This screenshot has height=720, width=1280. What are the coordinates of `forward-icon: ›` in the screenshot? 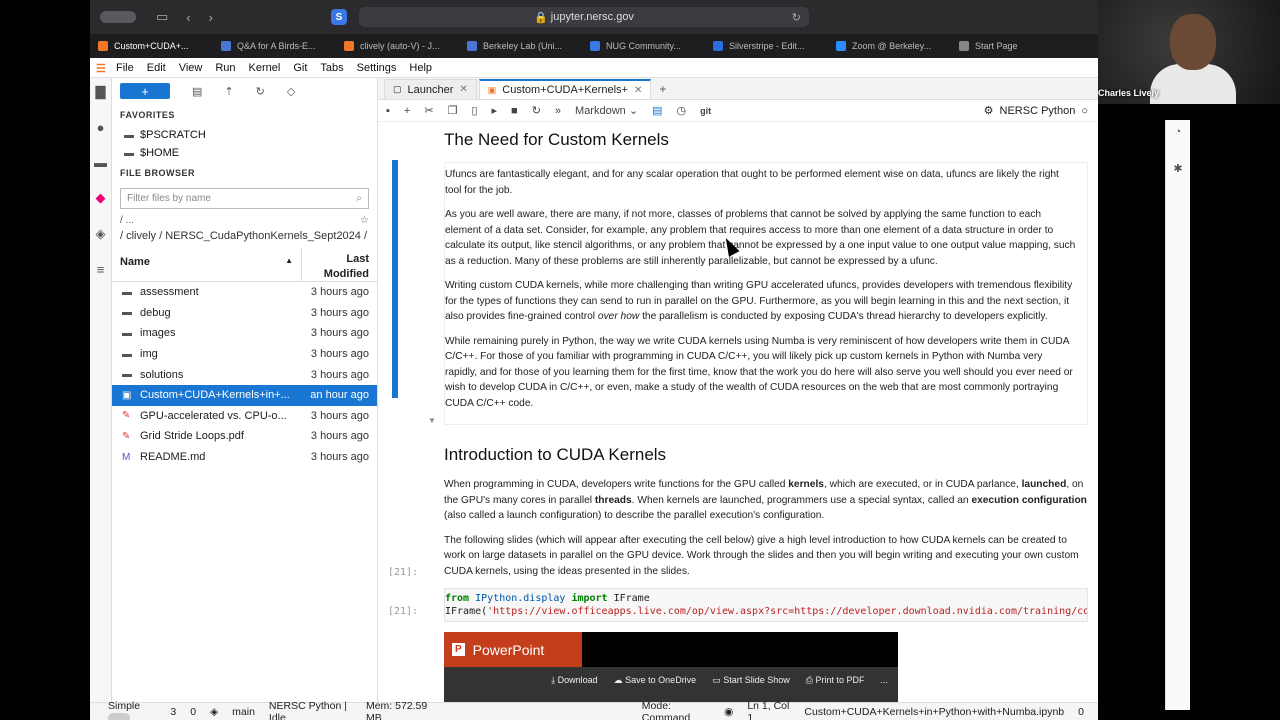 It's located at (211, 17).